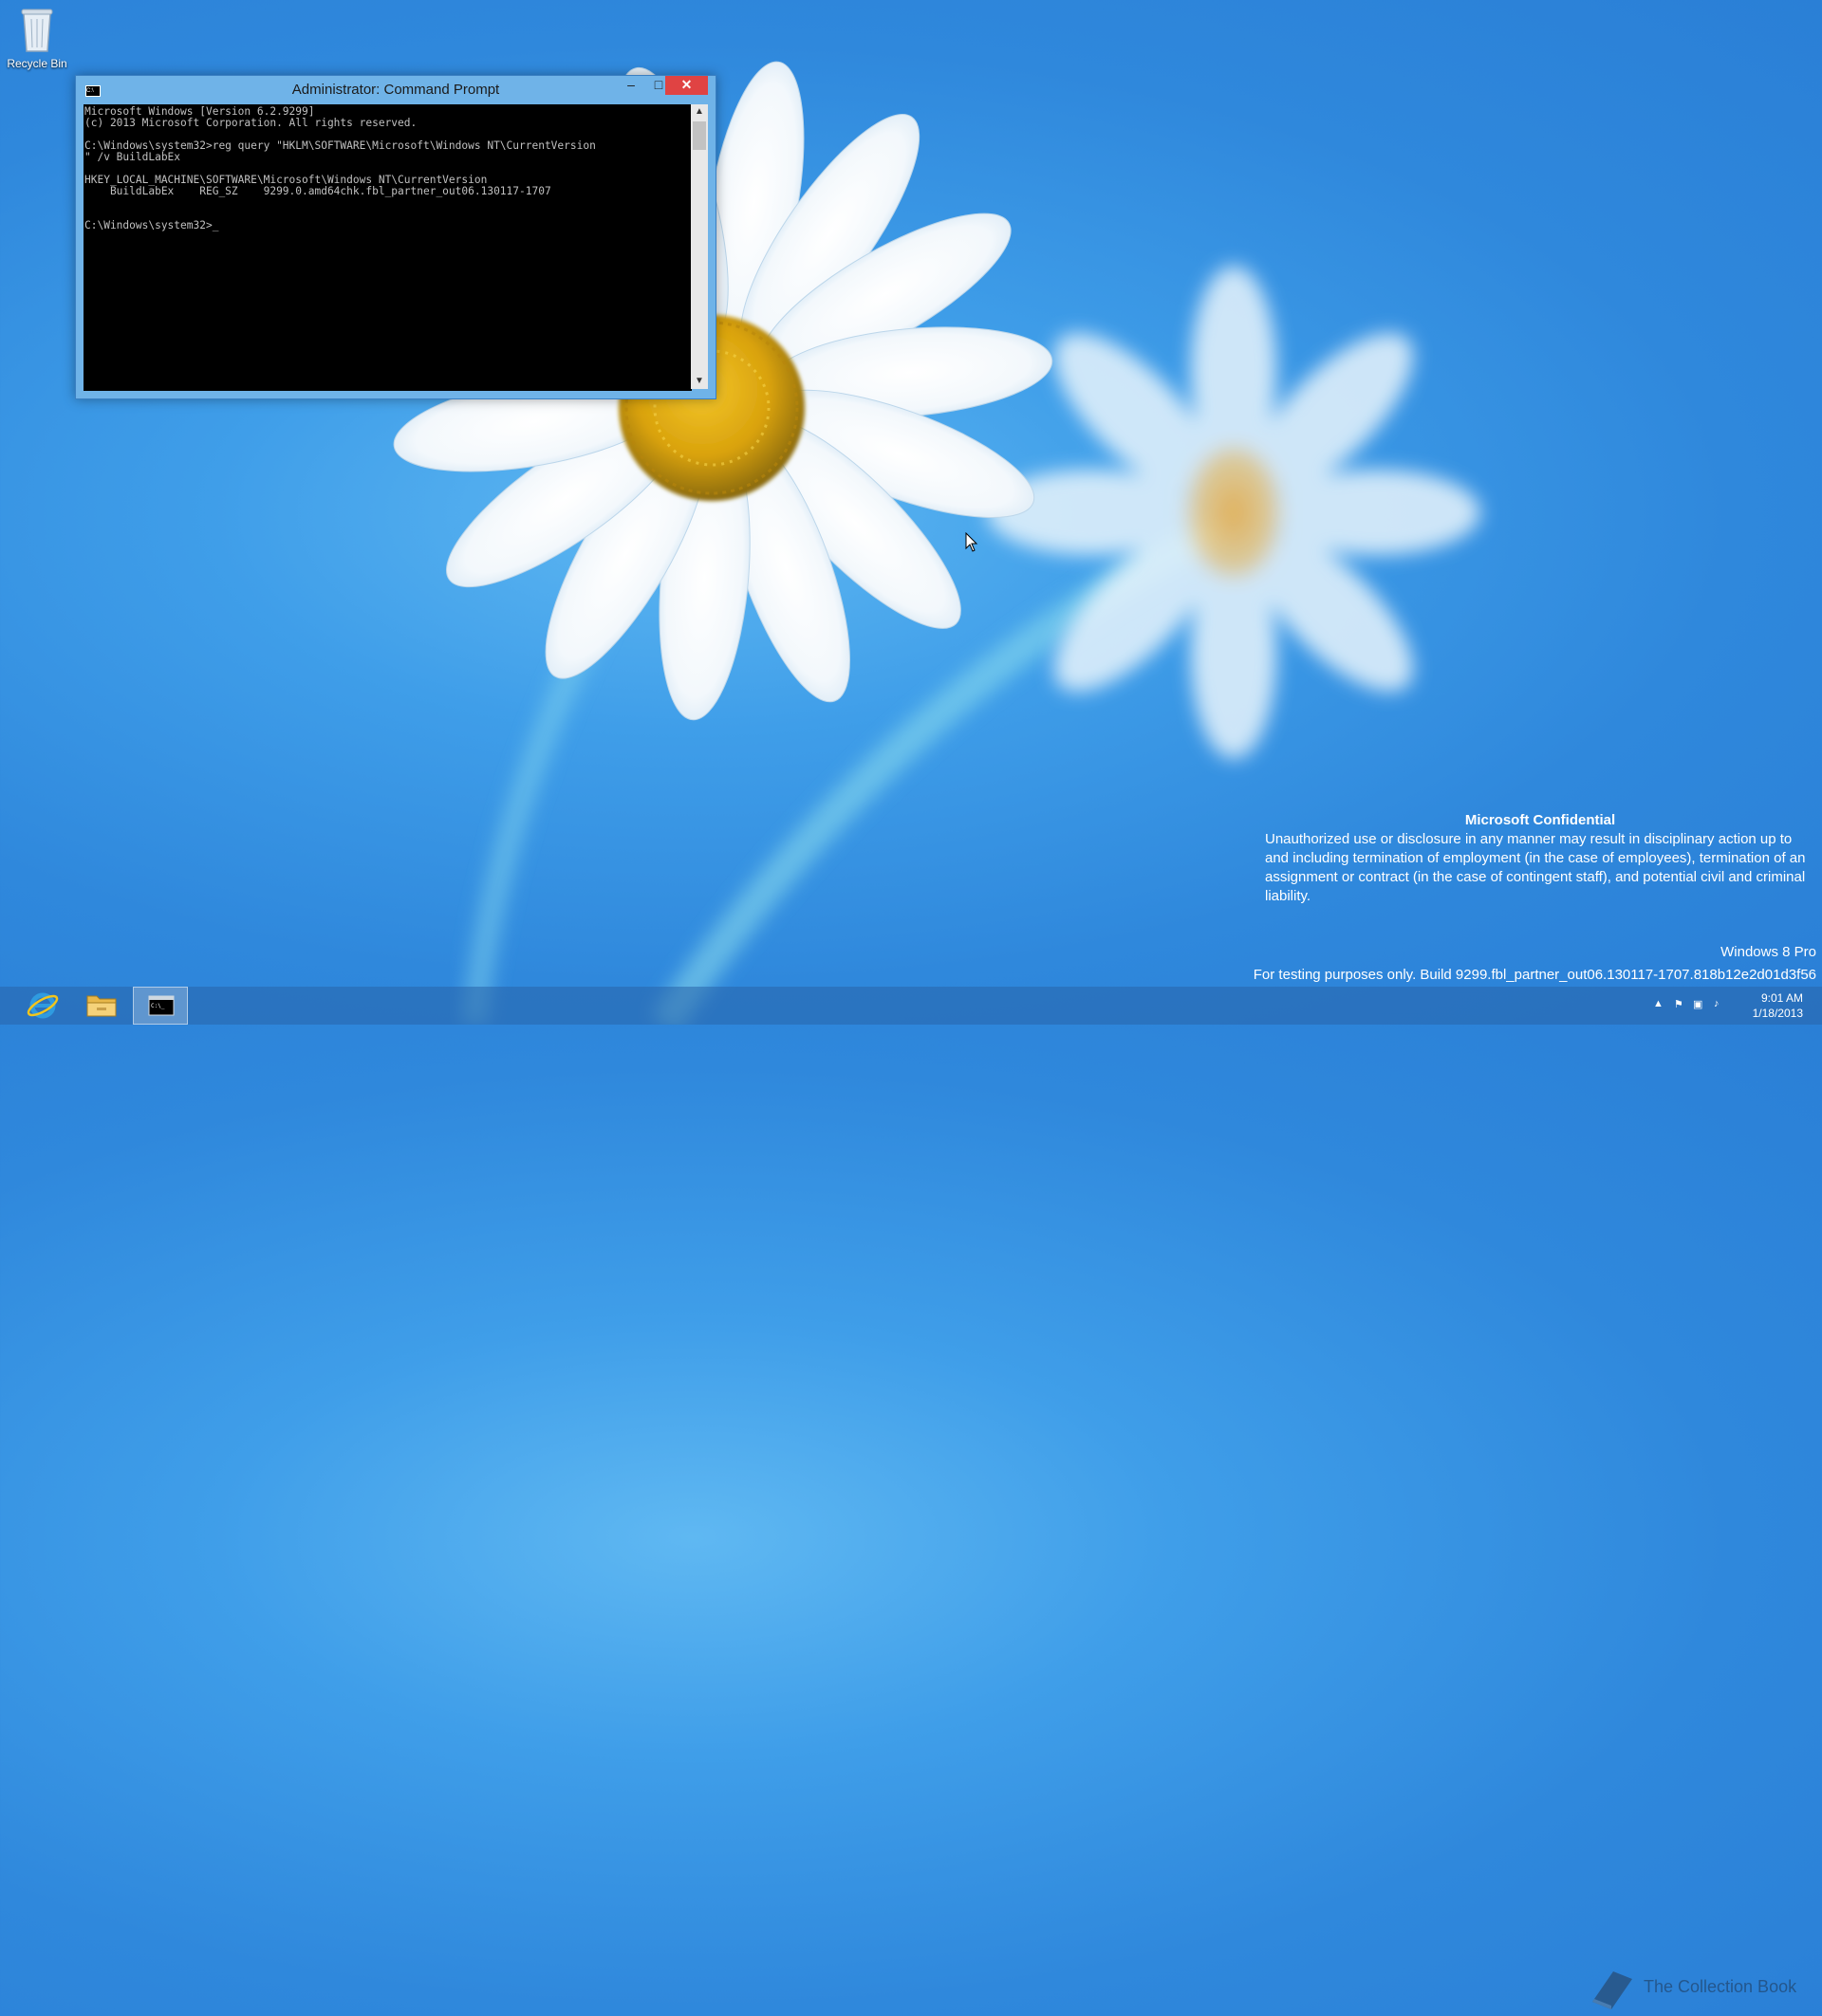 Image resolution: width=1822 pixels, height=2016 pixels. Describe the element at coordinates (1778, 1005) in the screenshot. I see `taskbar-clock: 9:01 AM 1/18/2013` at that location.